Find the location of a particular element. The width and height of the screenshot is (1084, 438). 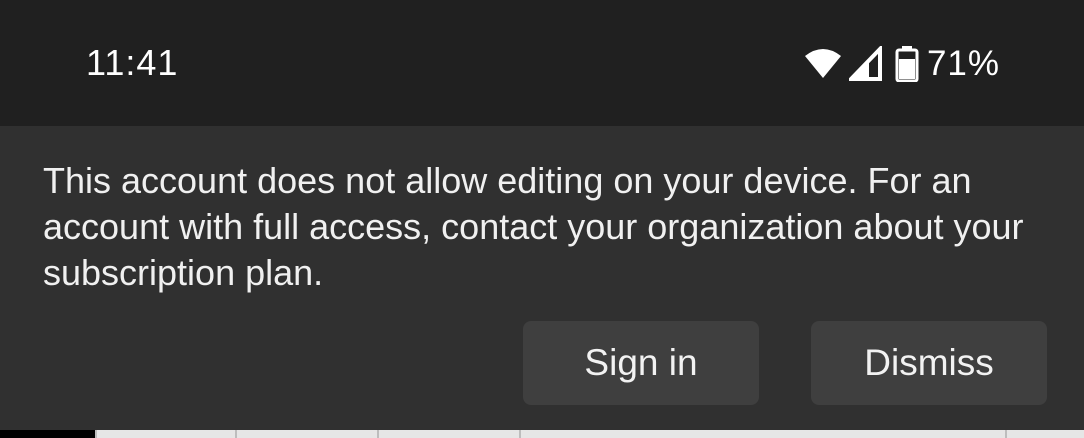

status-icons: 71% is located at coordinates (901, 64).